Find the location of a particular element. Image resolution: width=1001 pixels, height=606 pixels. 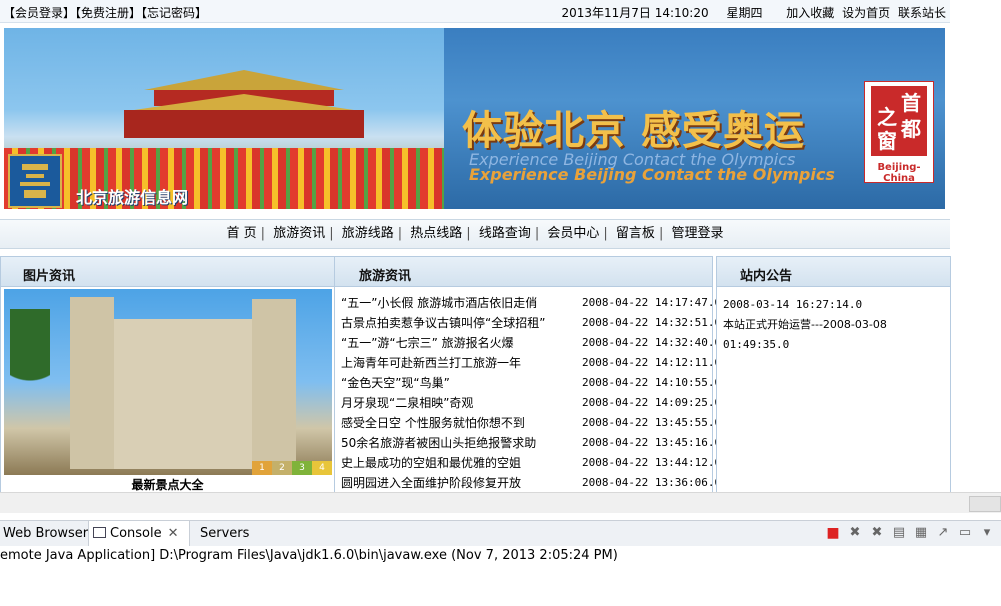

tiananmen-image is located at coordinates (234, 118).